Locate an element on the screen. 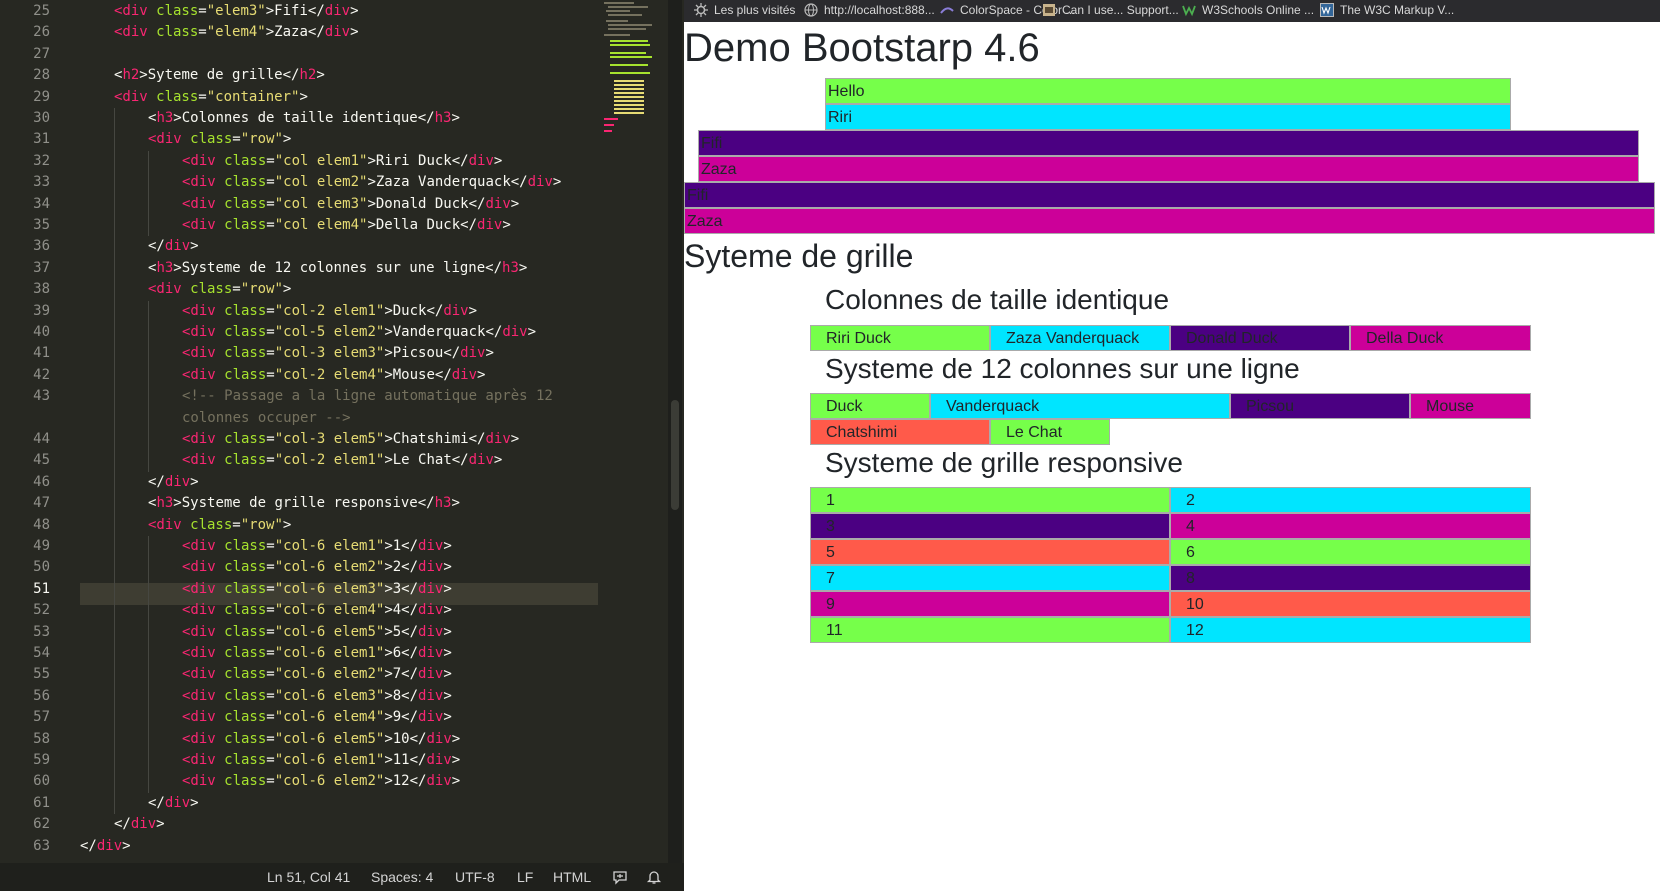  grid-cell: Donald Duck is located at coordinates (1260, 338).